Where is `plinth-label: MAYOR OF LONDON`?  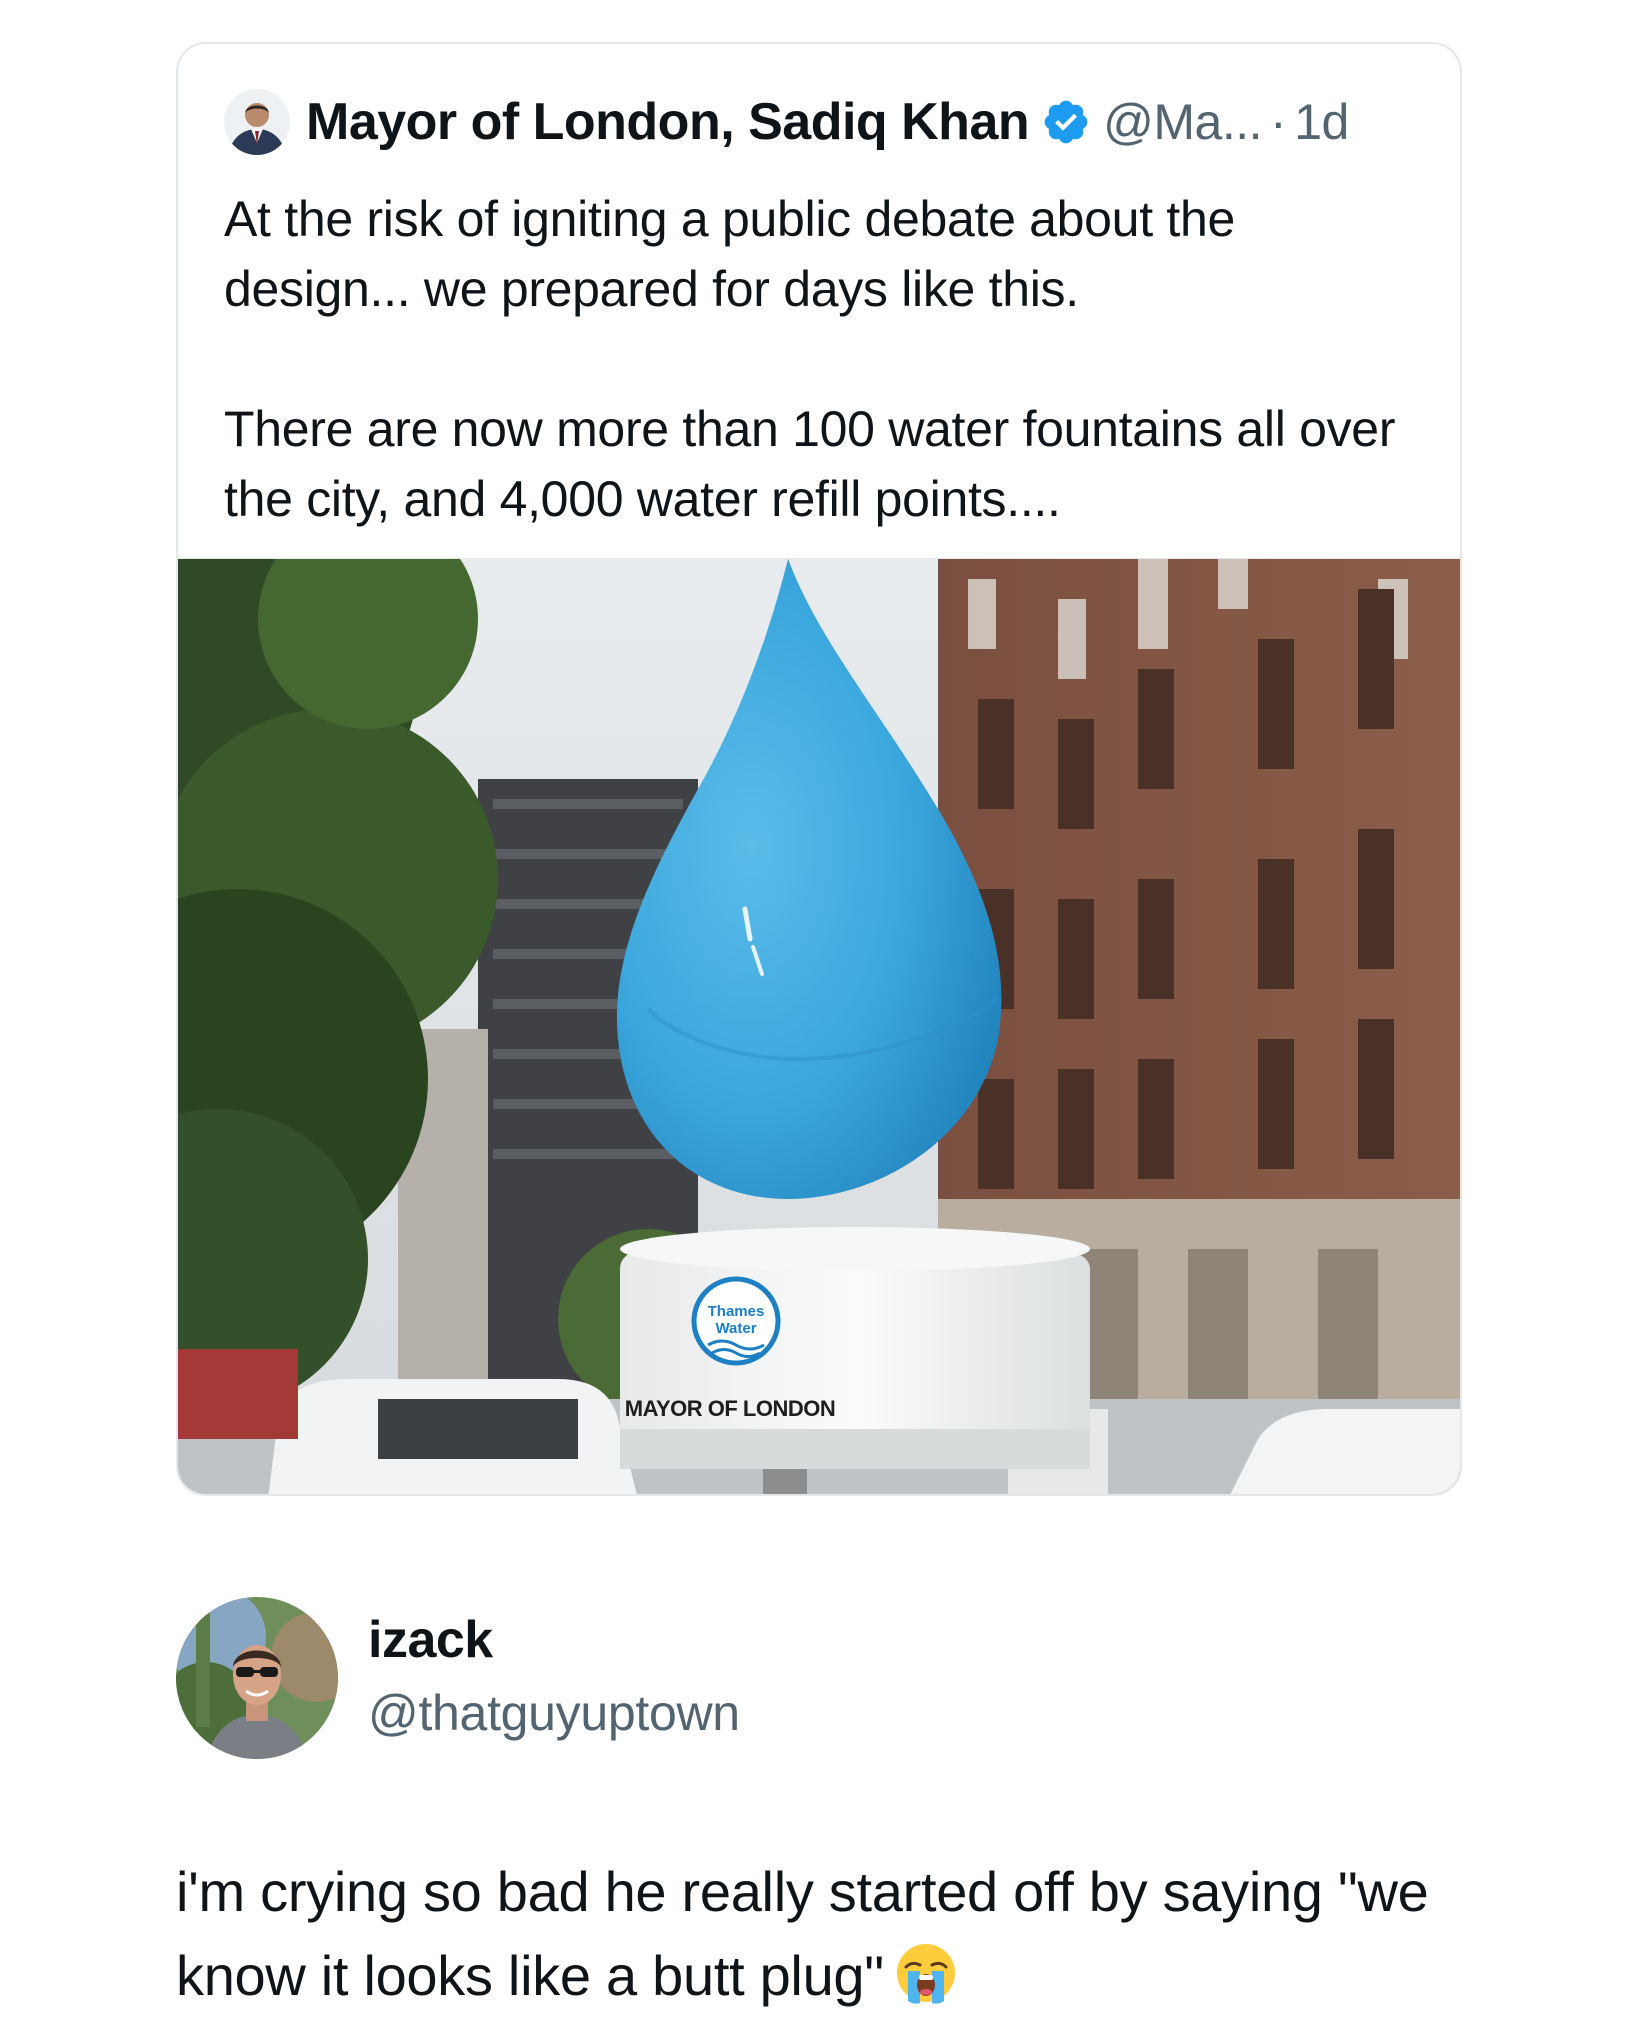 plinth-label: MAYOR OF LONDON is located at coordinates (730, 1408).